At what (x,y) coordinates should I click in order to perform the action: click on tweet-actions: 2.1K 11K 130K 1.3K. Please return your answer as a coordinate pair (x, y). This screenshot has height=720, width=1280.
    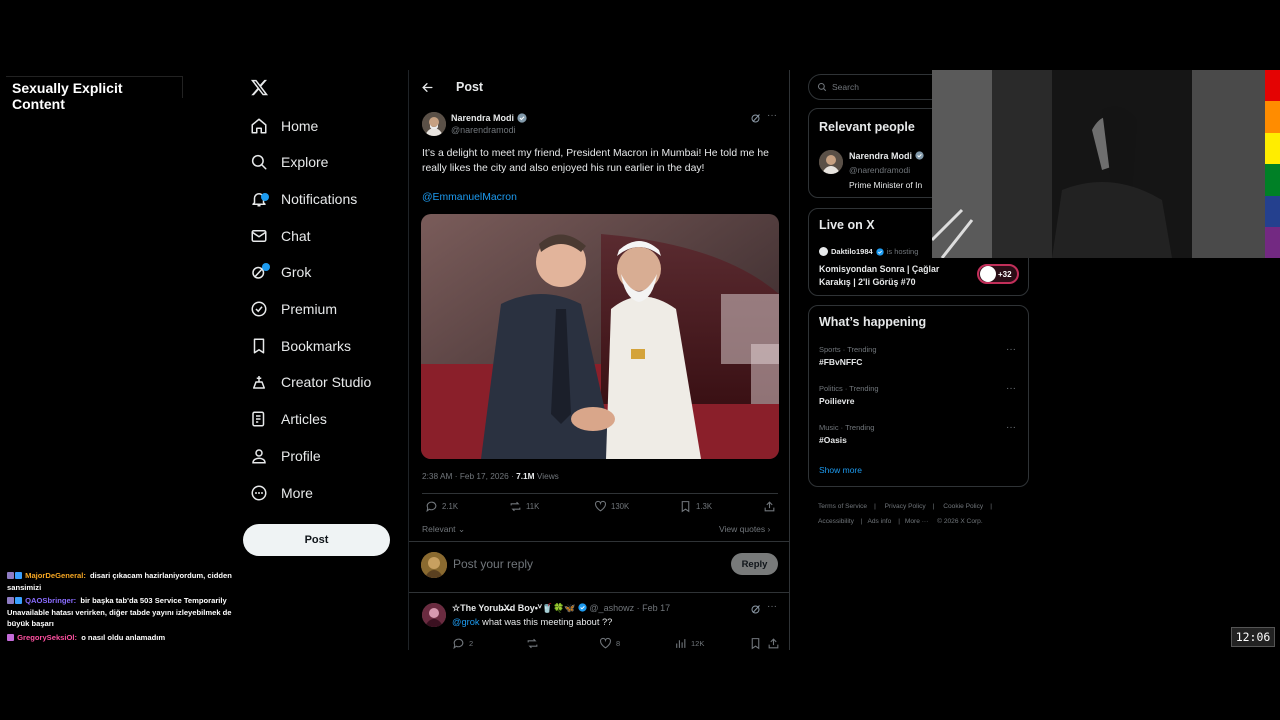
    Looking at the image, I should click on (602, 508).